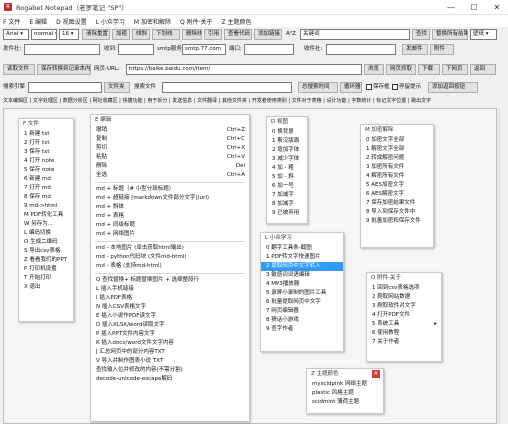 The image size is (508, 424). I want to click on next-page-button: 下网页, so click(455, 69).